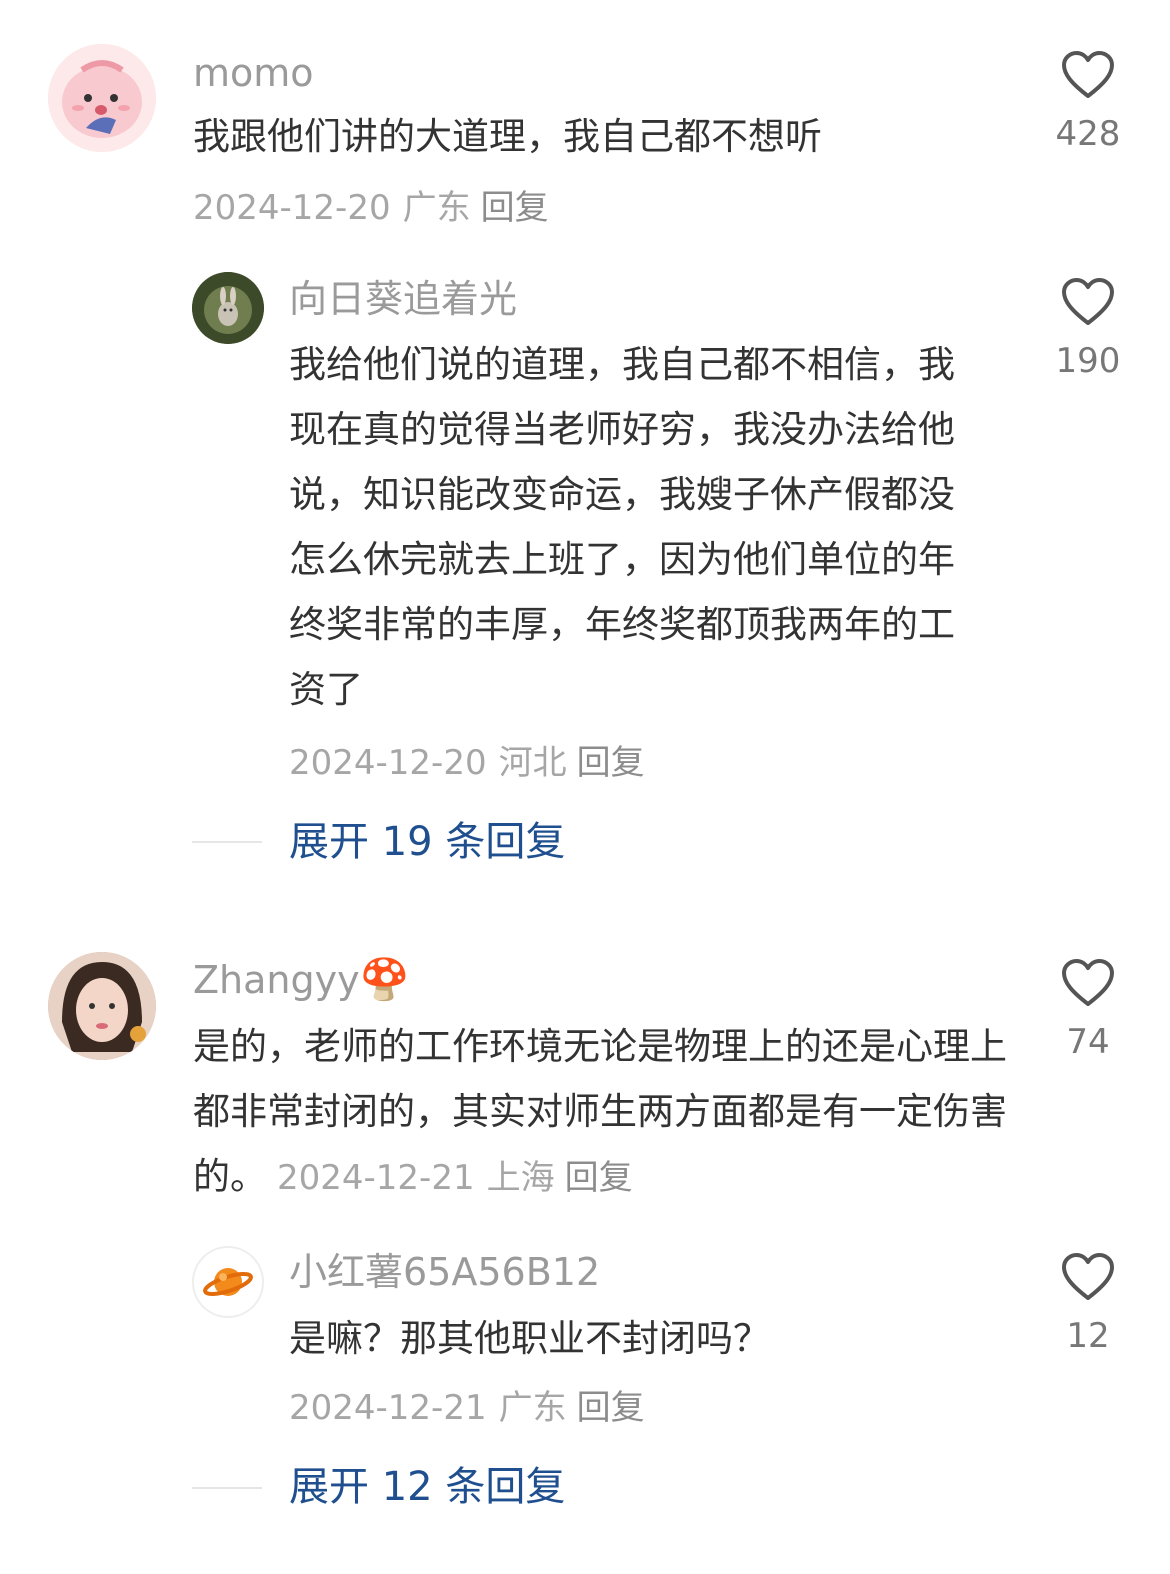 This screenshot has width=1170, height=1574. I want to click on expand-replies-button: 展开 12 条回复, so click(427, 1487).